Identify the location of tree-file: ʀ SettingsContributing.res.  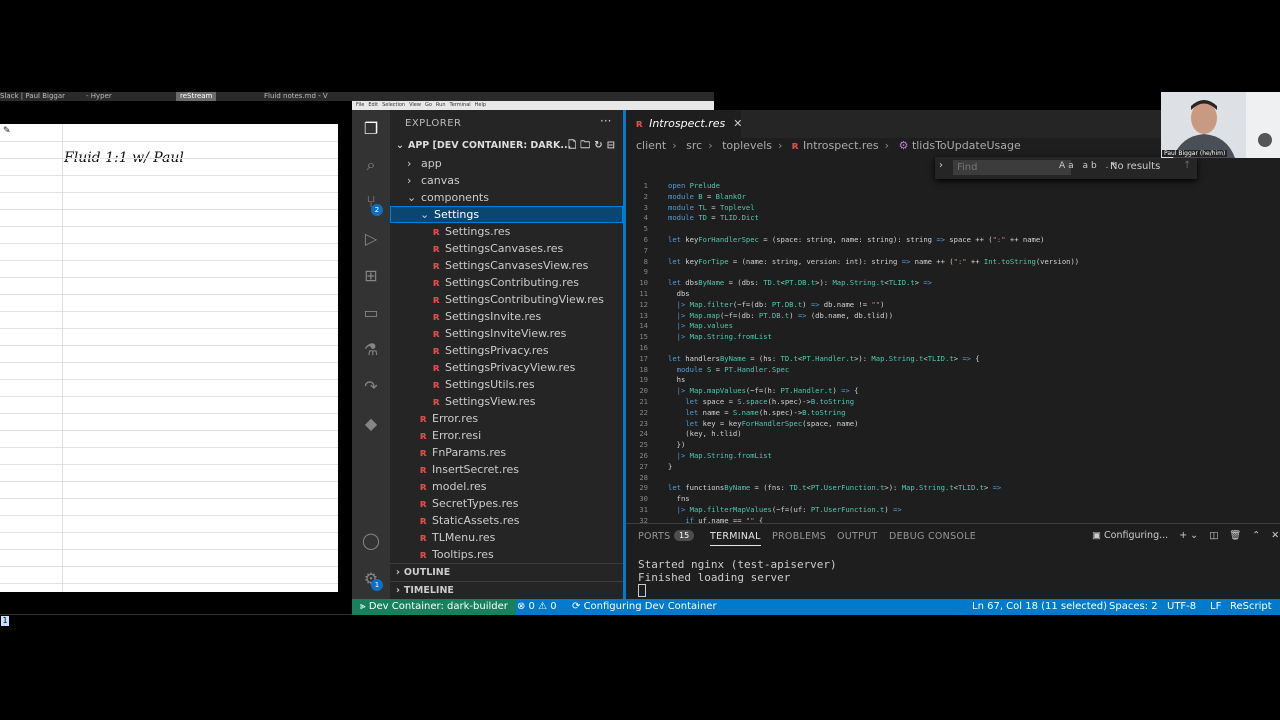
(506, 282).